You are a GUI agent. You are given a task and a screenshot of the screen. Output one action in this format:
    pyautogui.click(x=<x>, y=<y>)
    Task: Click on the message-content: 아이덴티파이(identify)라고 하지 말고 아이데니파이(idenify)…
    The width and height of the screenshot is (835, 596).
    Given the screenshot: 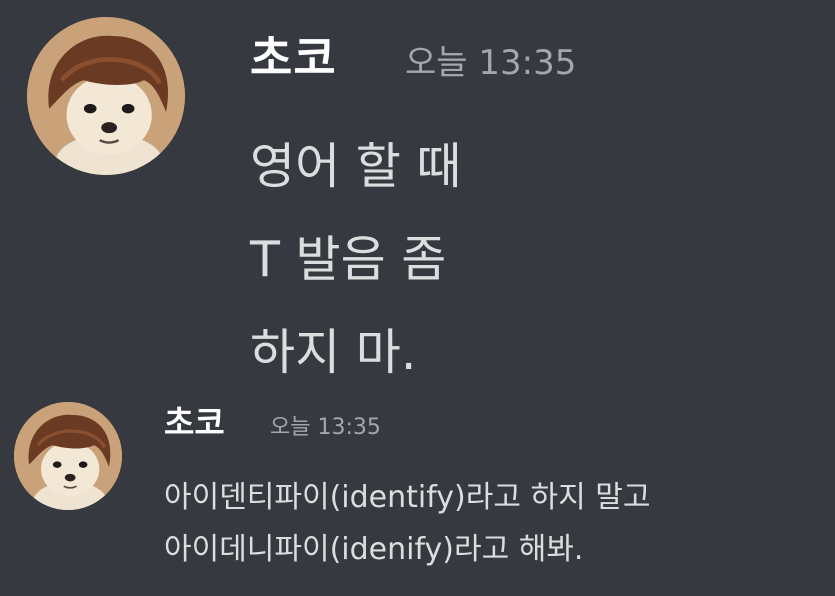 What is the action you would take?
    pyautogui.click(x=407, y=524)
    